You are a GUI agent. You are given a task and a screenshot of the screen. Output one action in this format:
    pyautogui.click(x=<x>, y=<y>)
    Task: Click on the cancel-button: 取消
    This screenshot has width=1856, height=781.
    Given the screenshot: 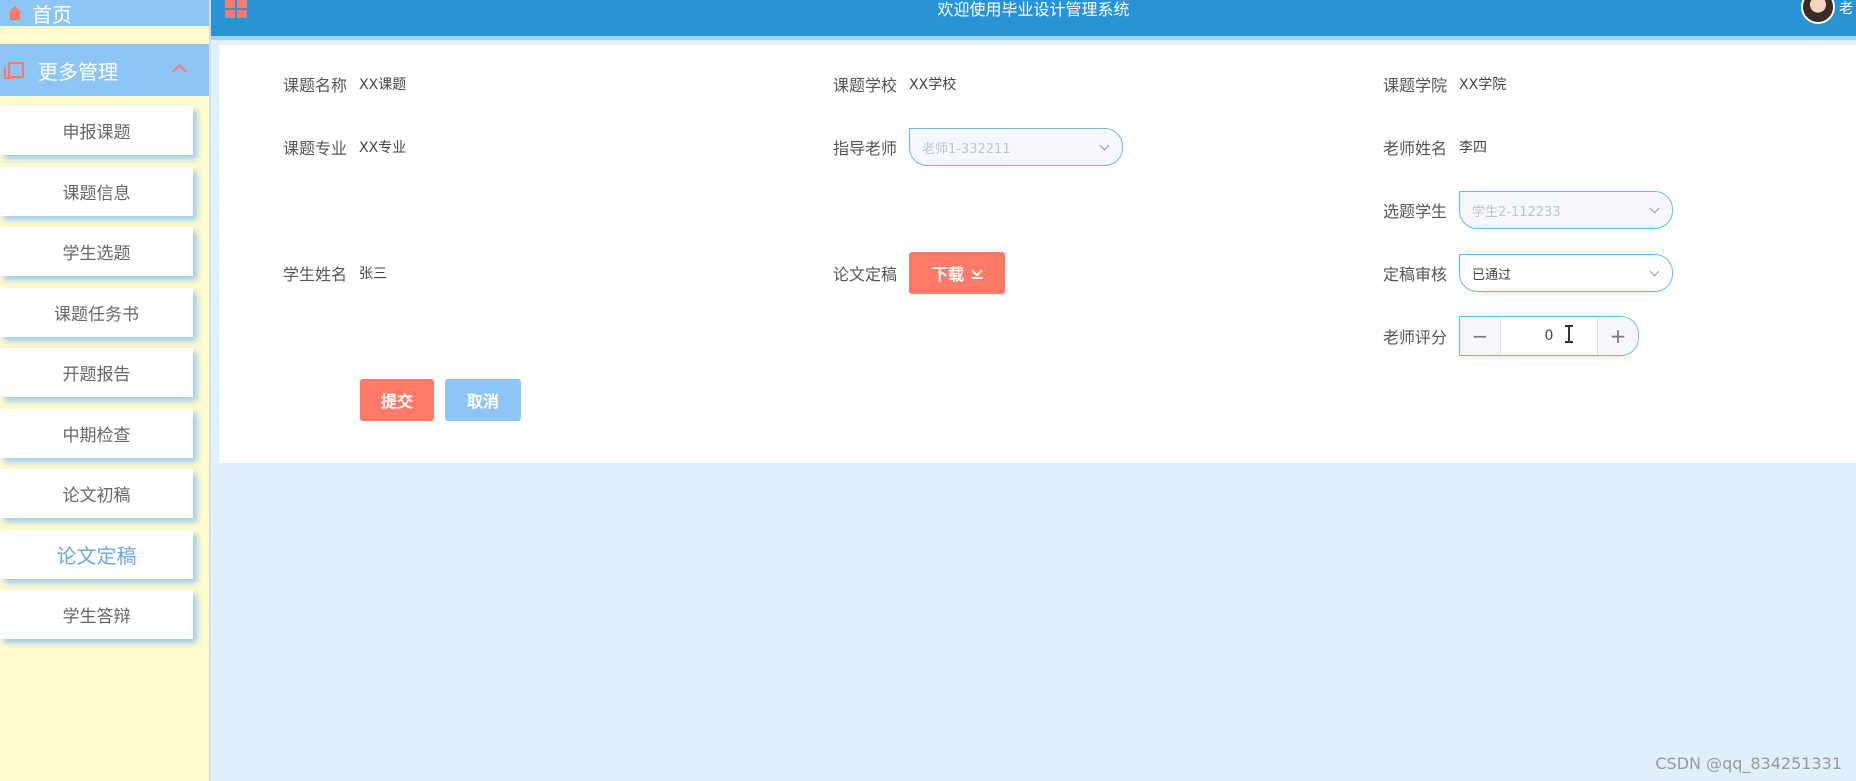 What is the action you would take?
    pyautogui.click(x=483, y=400)
    